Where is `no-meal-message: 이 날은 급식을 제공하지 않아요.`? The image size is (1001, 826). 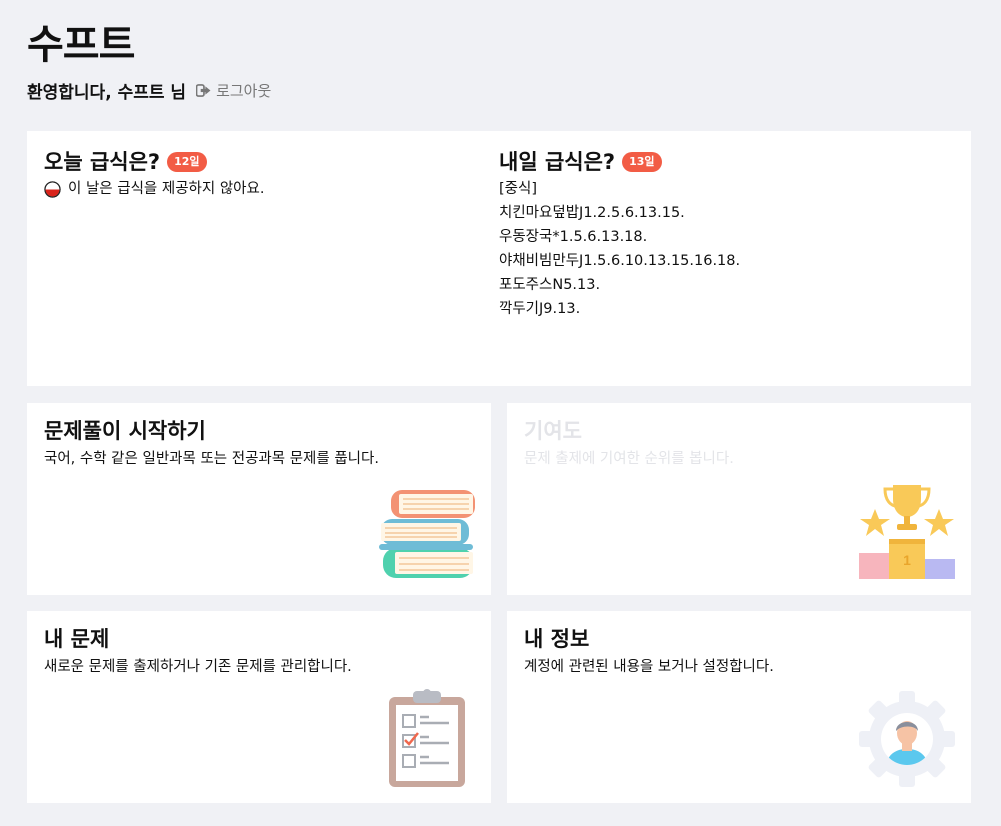
no-meal-message: 이 날은 급식을 제공하지 않아요. is located at coordinates (154, 189).